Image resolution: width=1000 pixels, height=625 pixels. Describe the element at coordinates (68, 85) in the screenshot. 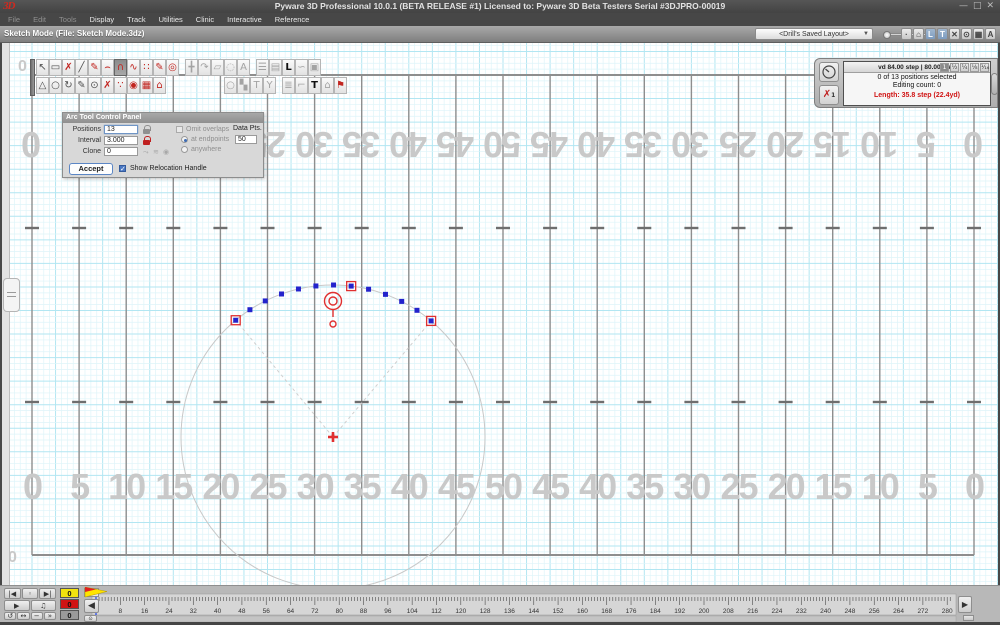

I see `rotate-tool: ↻` at that location.